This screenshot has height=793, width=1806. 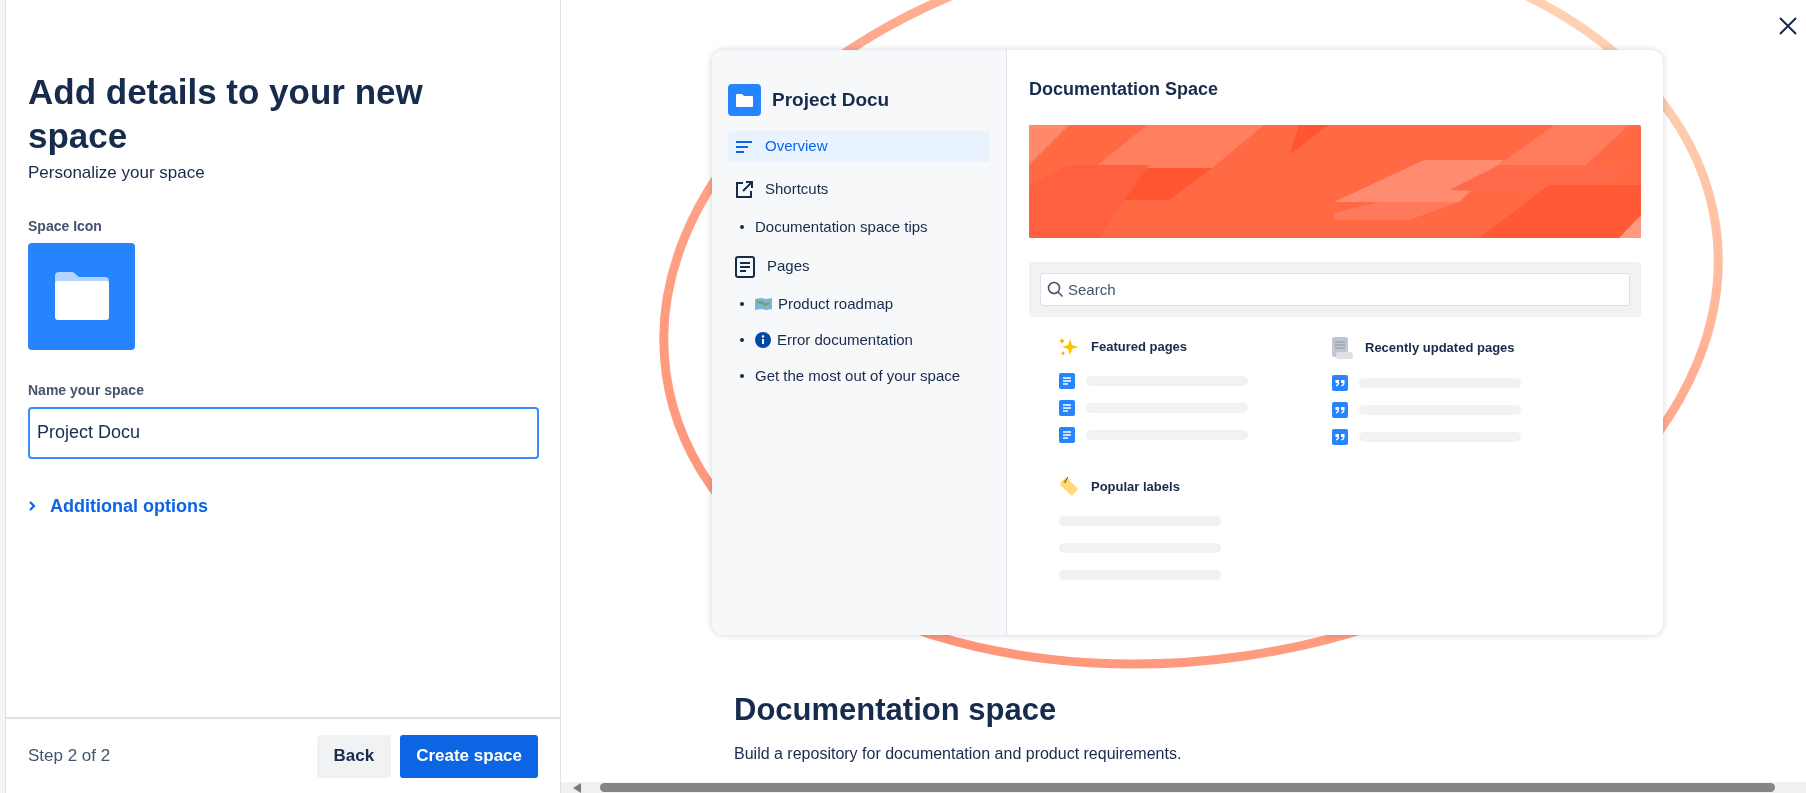 I want to click on tag-icon, so click(x=1069, y=486).